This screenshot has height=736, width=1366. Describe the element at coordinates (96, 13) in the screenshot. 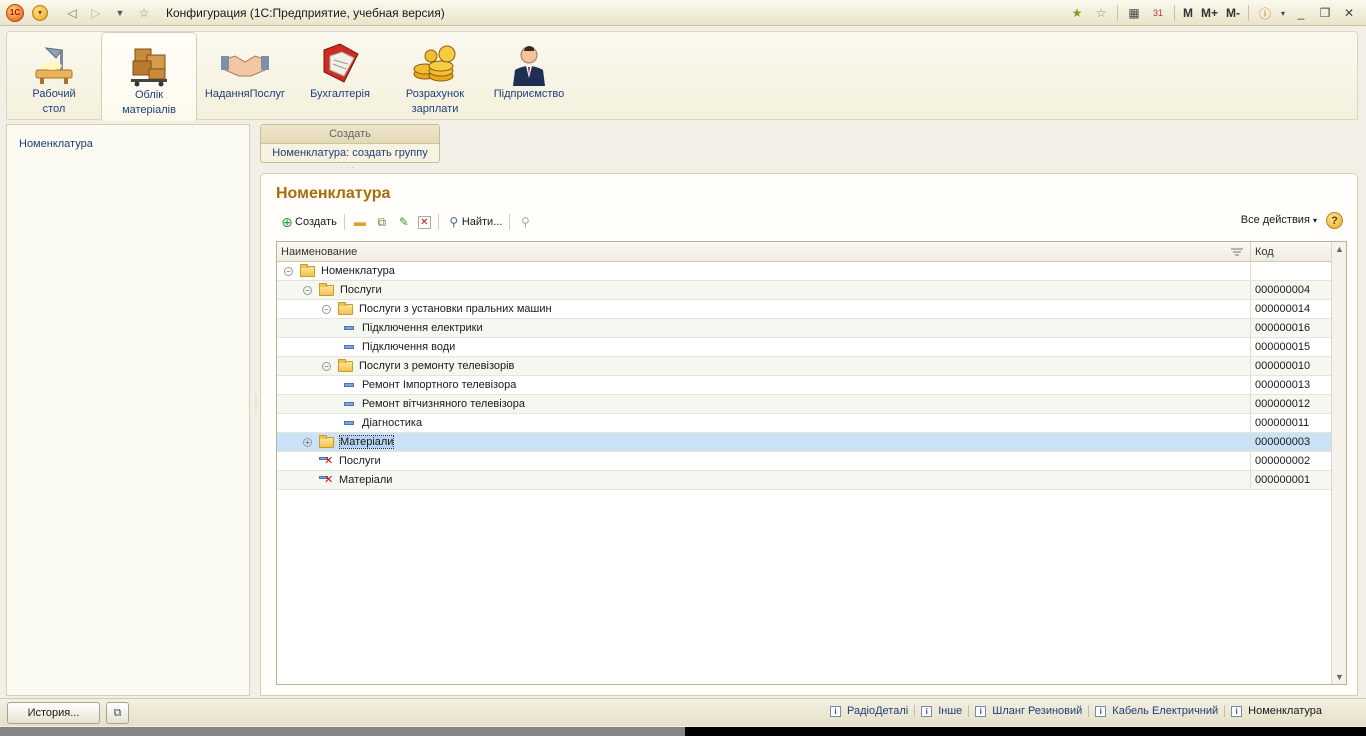

I see `forward-arrow-icon: ▷` at that location.